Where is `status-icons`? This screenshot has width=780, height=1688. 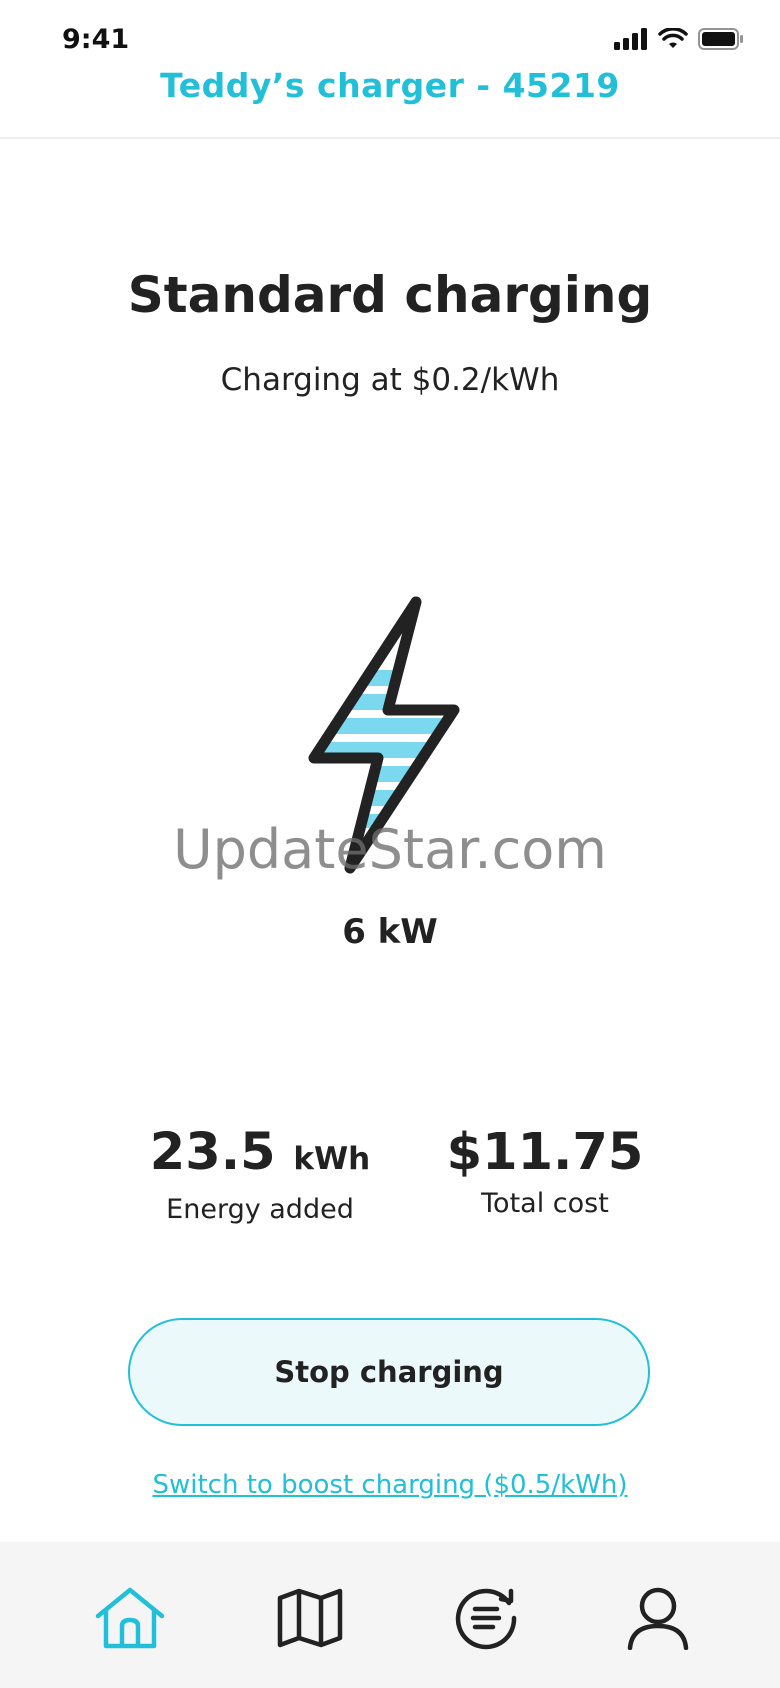 status-icons is located at coordinates (679, 39).